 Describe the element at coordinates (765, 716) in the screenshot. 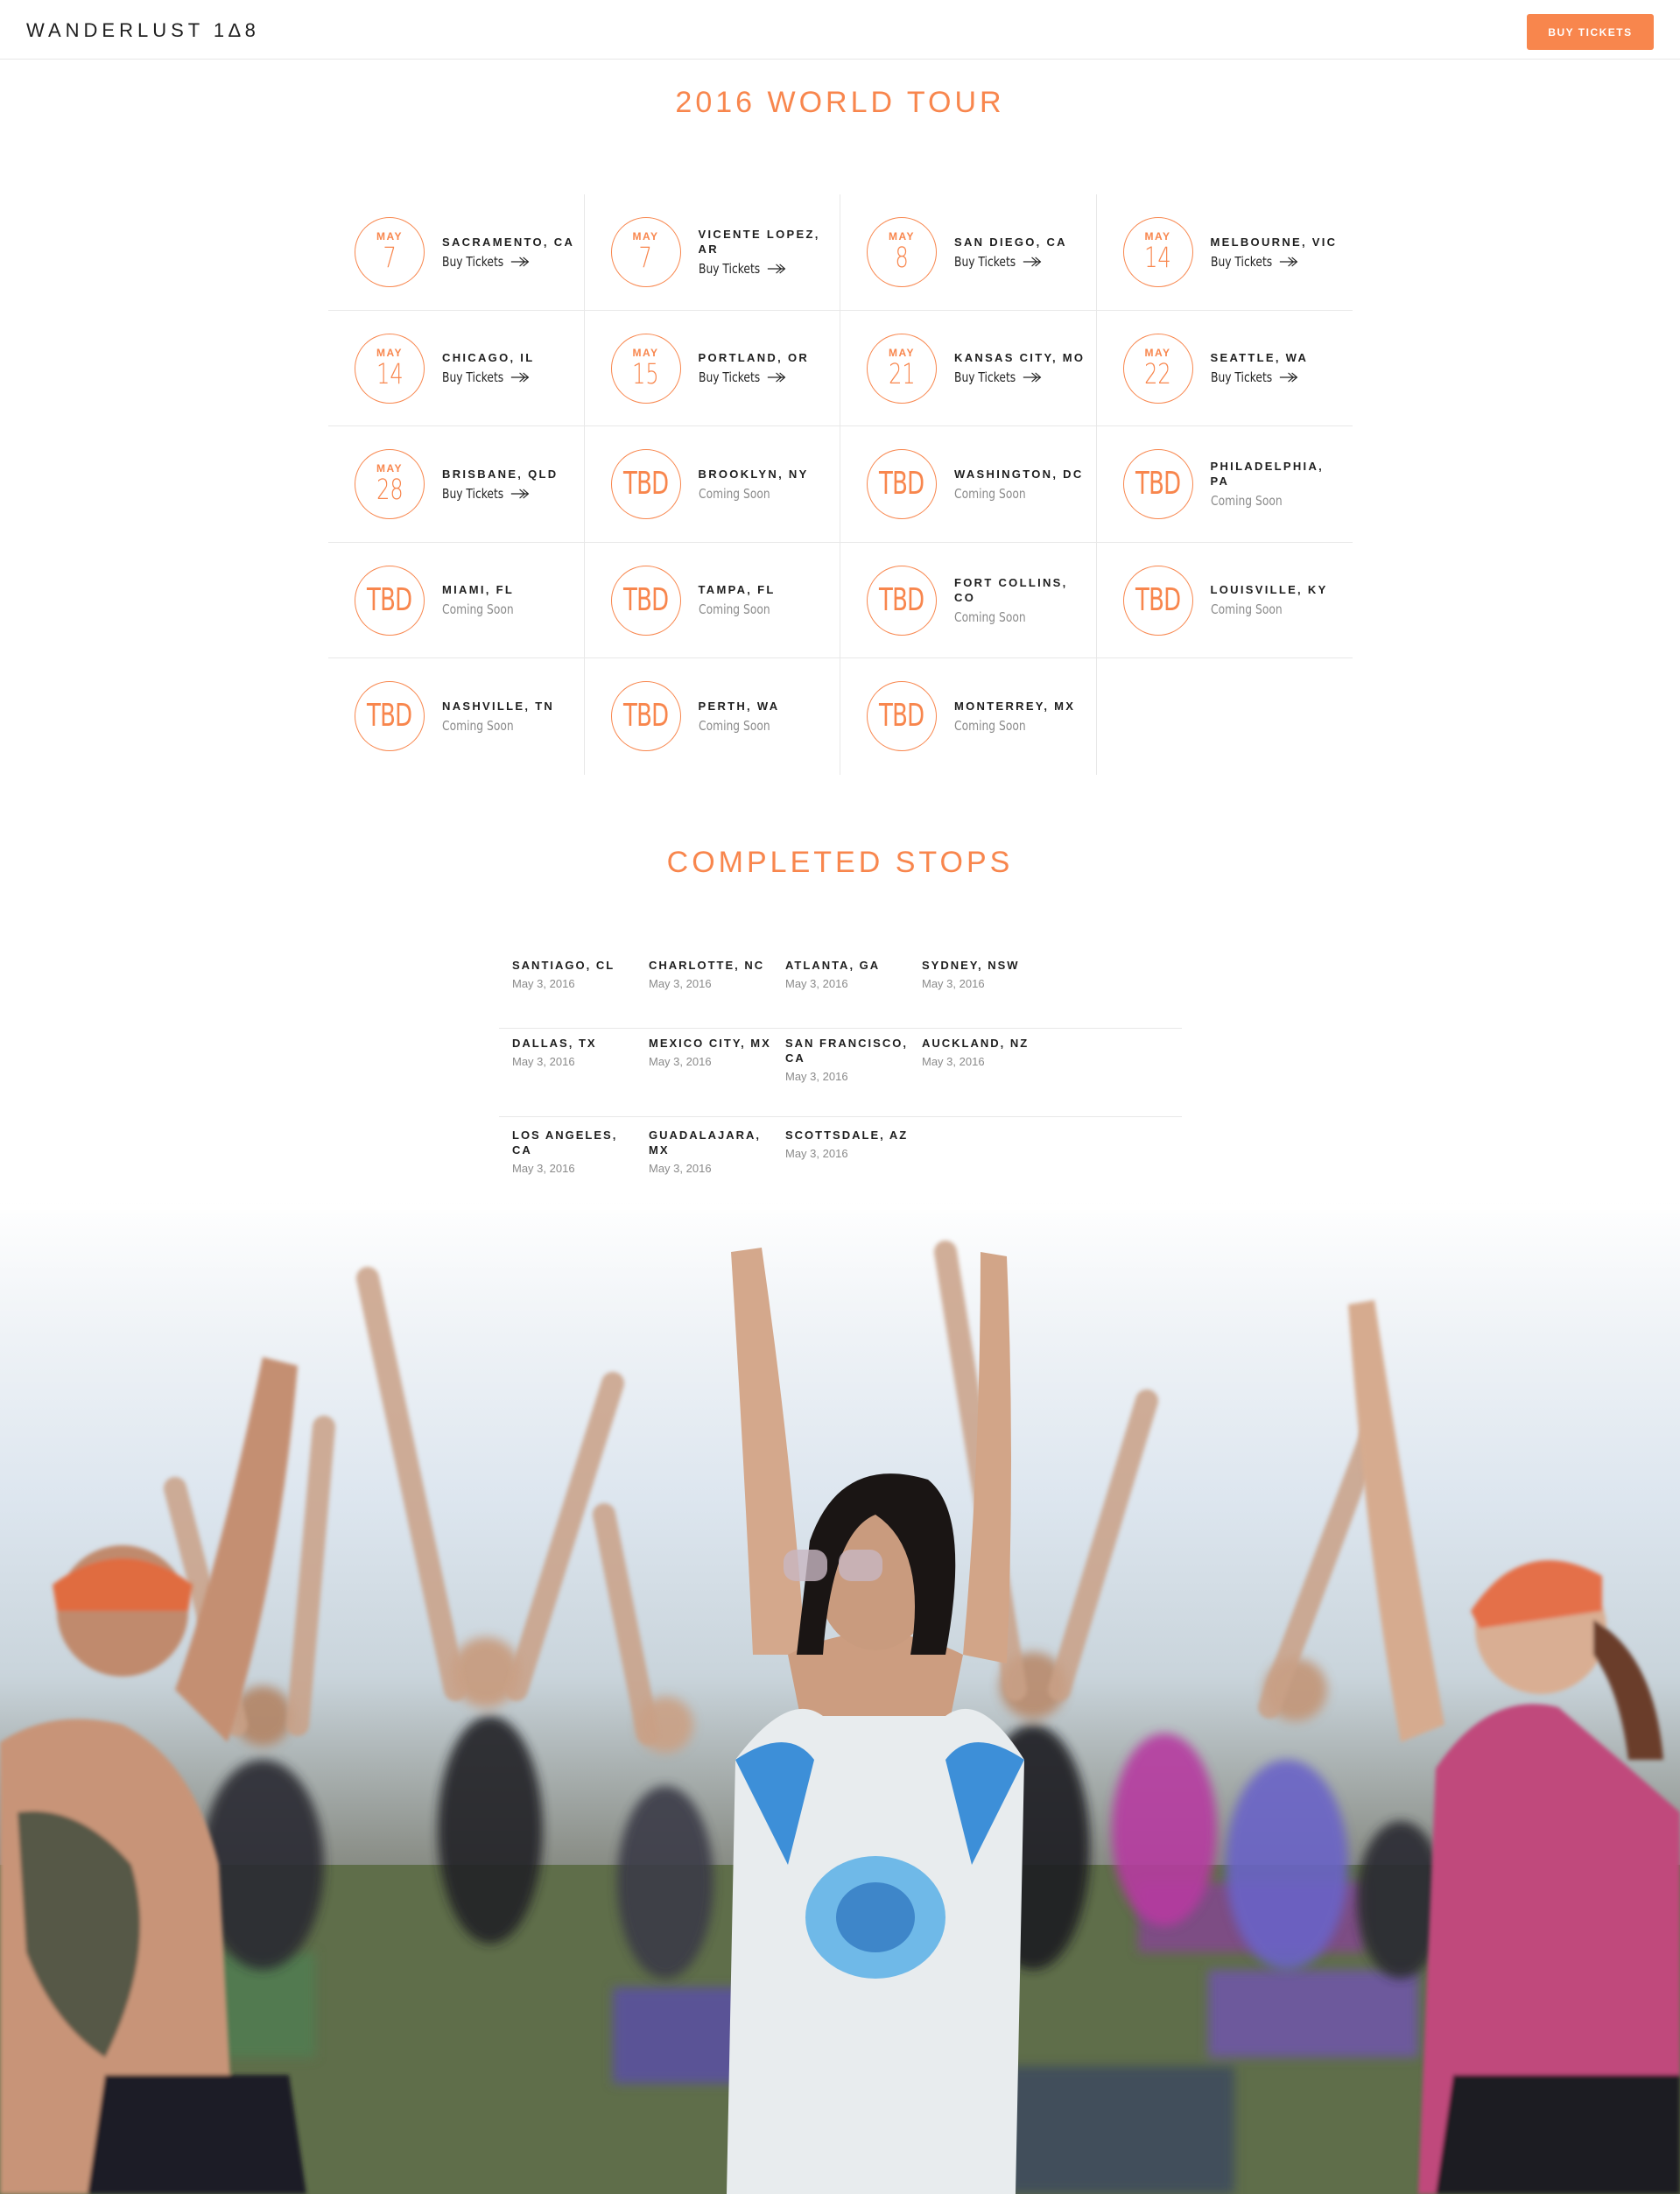

I see `stop-info: PERTH, WA Coming Soon` at that location.